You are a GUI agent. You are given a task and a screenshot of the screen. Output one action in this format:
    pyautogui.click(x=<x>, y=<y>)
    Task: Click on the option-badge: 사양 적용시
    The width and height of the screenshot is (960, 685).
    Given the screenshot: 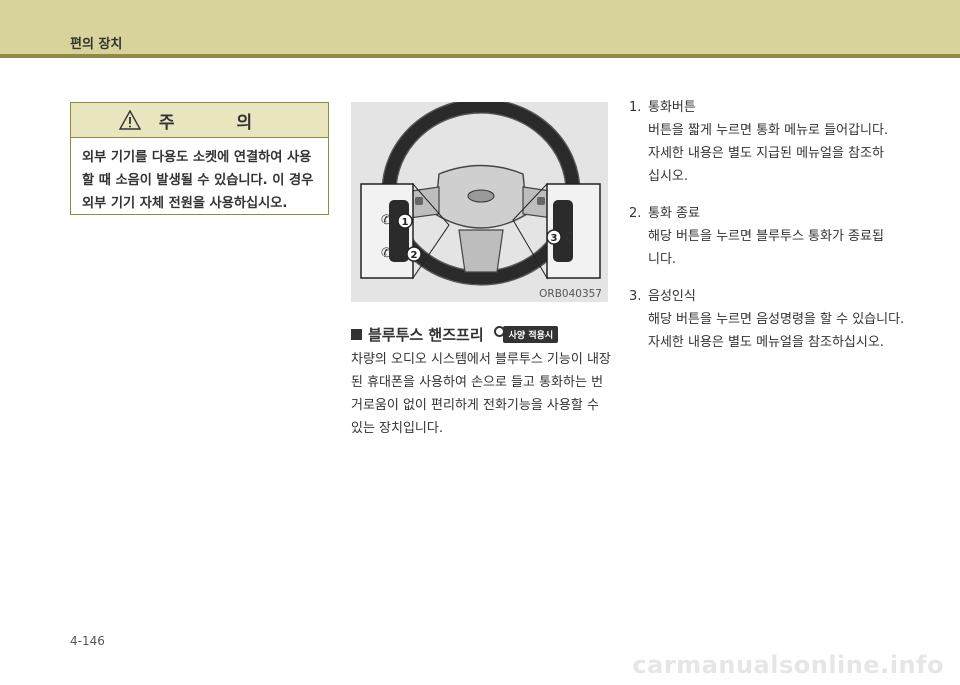 What is the action you would take?
    pyautogui.click(x=526, y=334)
    